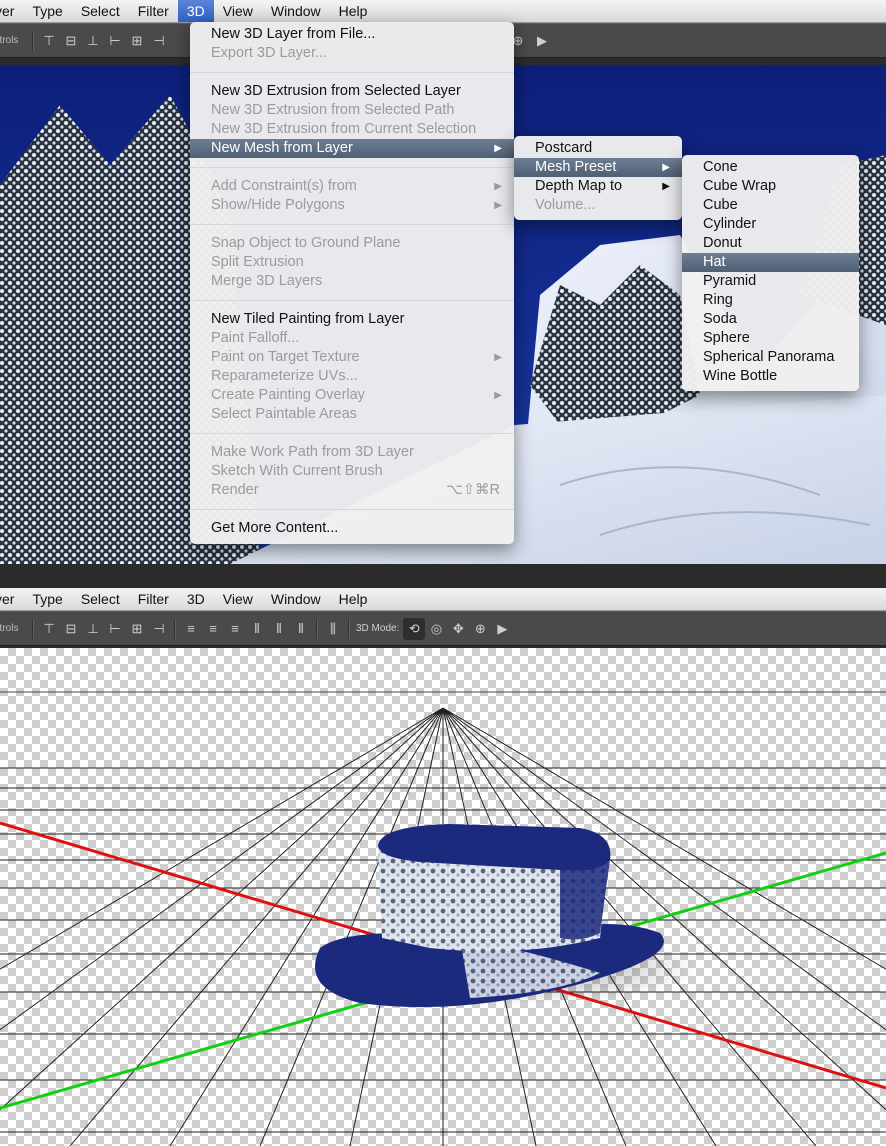 This screenshot has width=886, height=1146. What do you see at coordinates (333, 110) in the screenshot?
I see `menu-item-new-3d-extrusion-selected-path: New 3D Extrusion from Selected Path` at bounding box center [333, 110].